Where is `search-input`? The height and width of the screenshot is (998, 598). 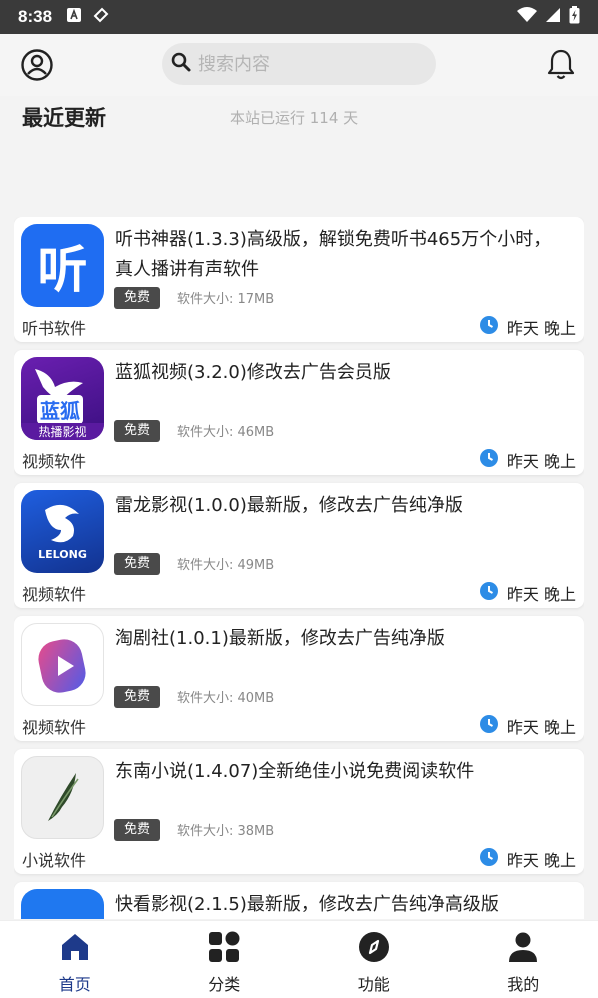
search-input is located at coordinates (308, 64).